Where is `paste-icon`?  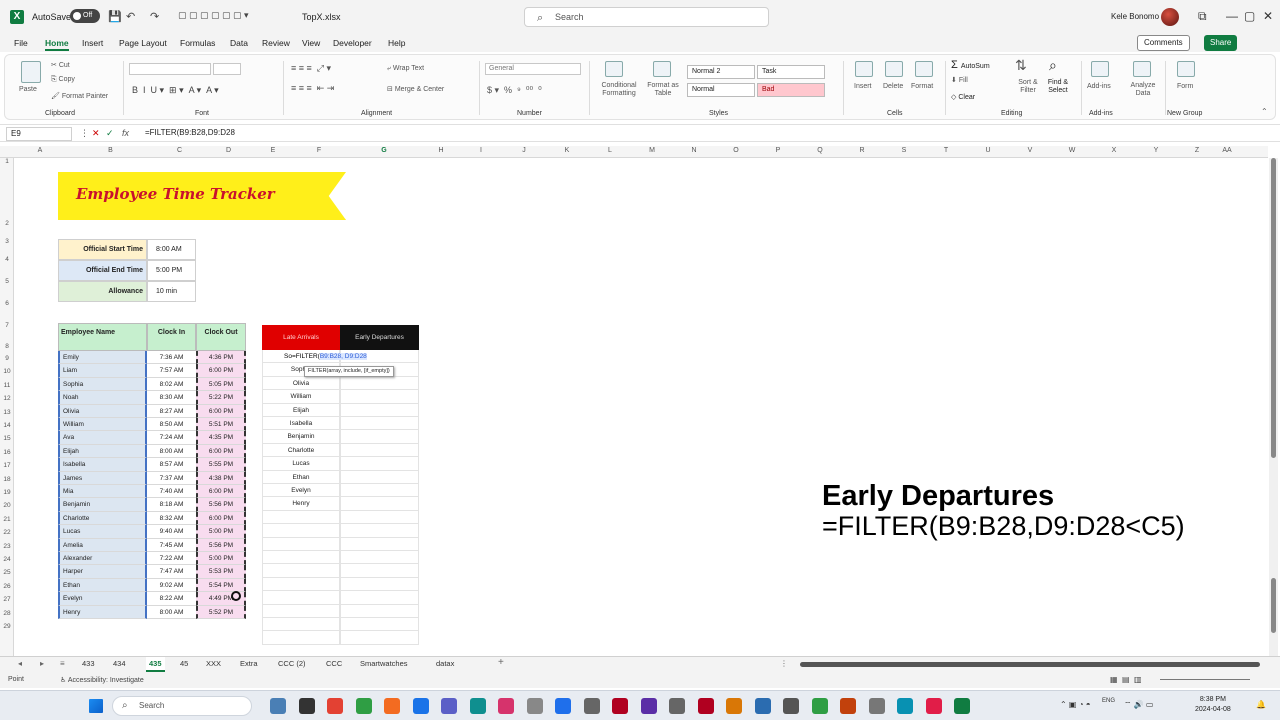 paste-icon is located at coordinates (31, 72).